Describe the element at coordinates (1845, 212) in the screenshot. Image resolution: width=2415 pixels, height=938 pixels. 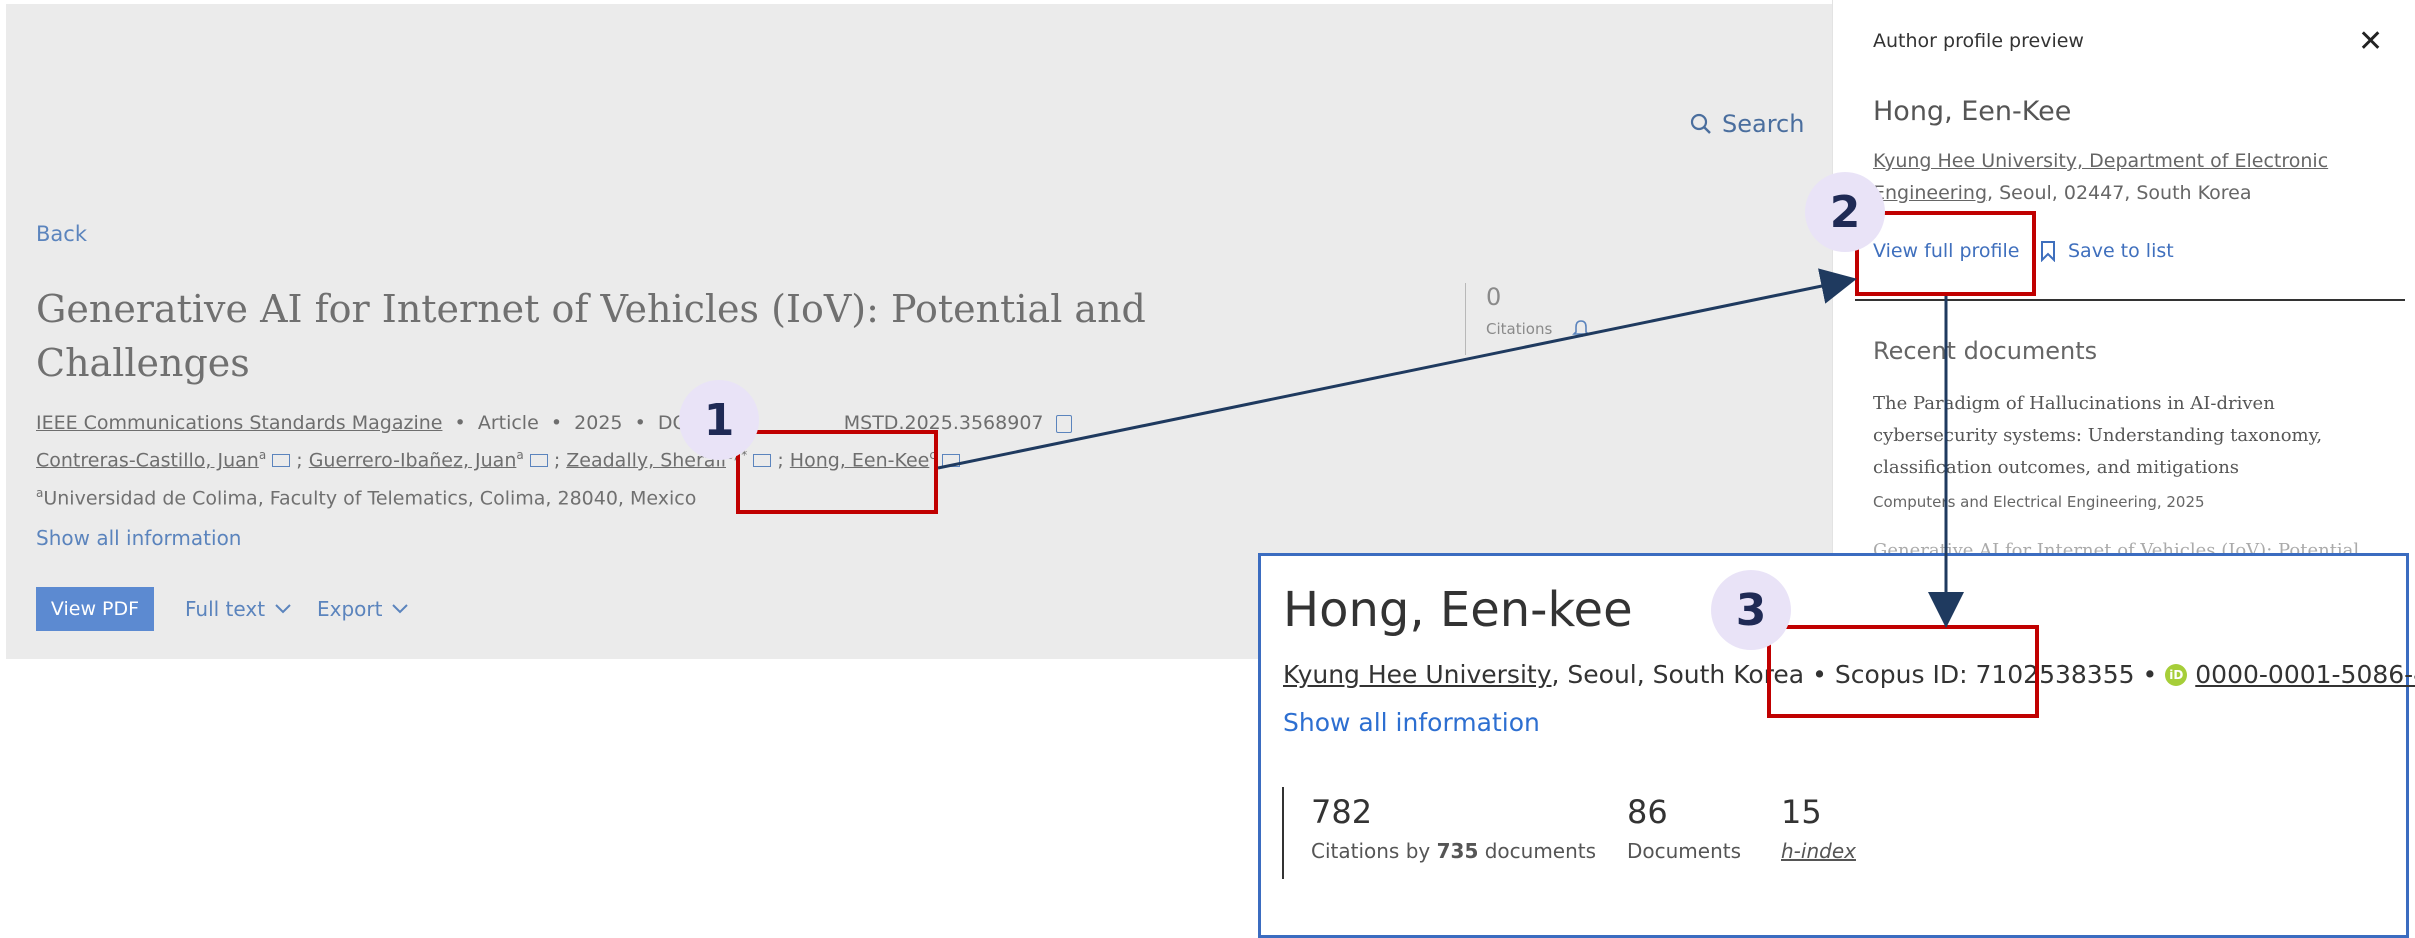
I see `step-badge-2: 2` at that location.